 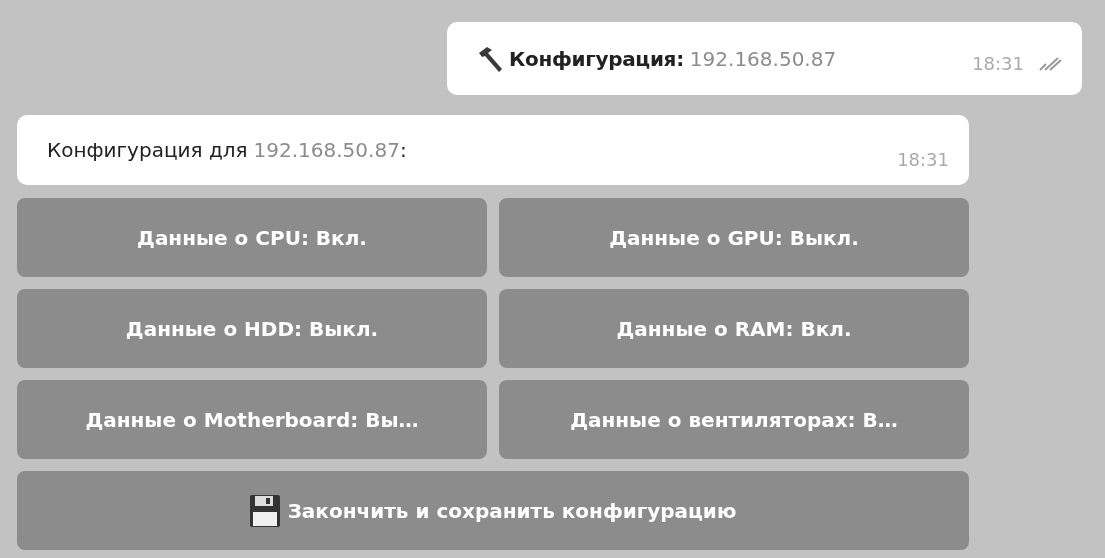 What do you see at coordinates (252, 237) in the screenshot?
I see `keyboard-button: Данные о CPU: Вкл.` at bounding box center [252, 237].